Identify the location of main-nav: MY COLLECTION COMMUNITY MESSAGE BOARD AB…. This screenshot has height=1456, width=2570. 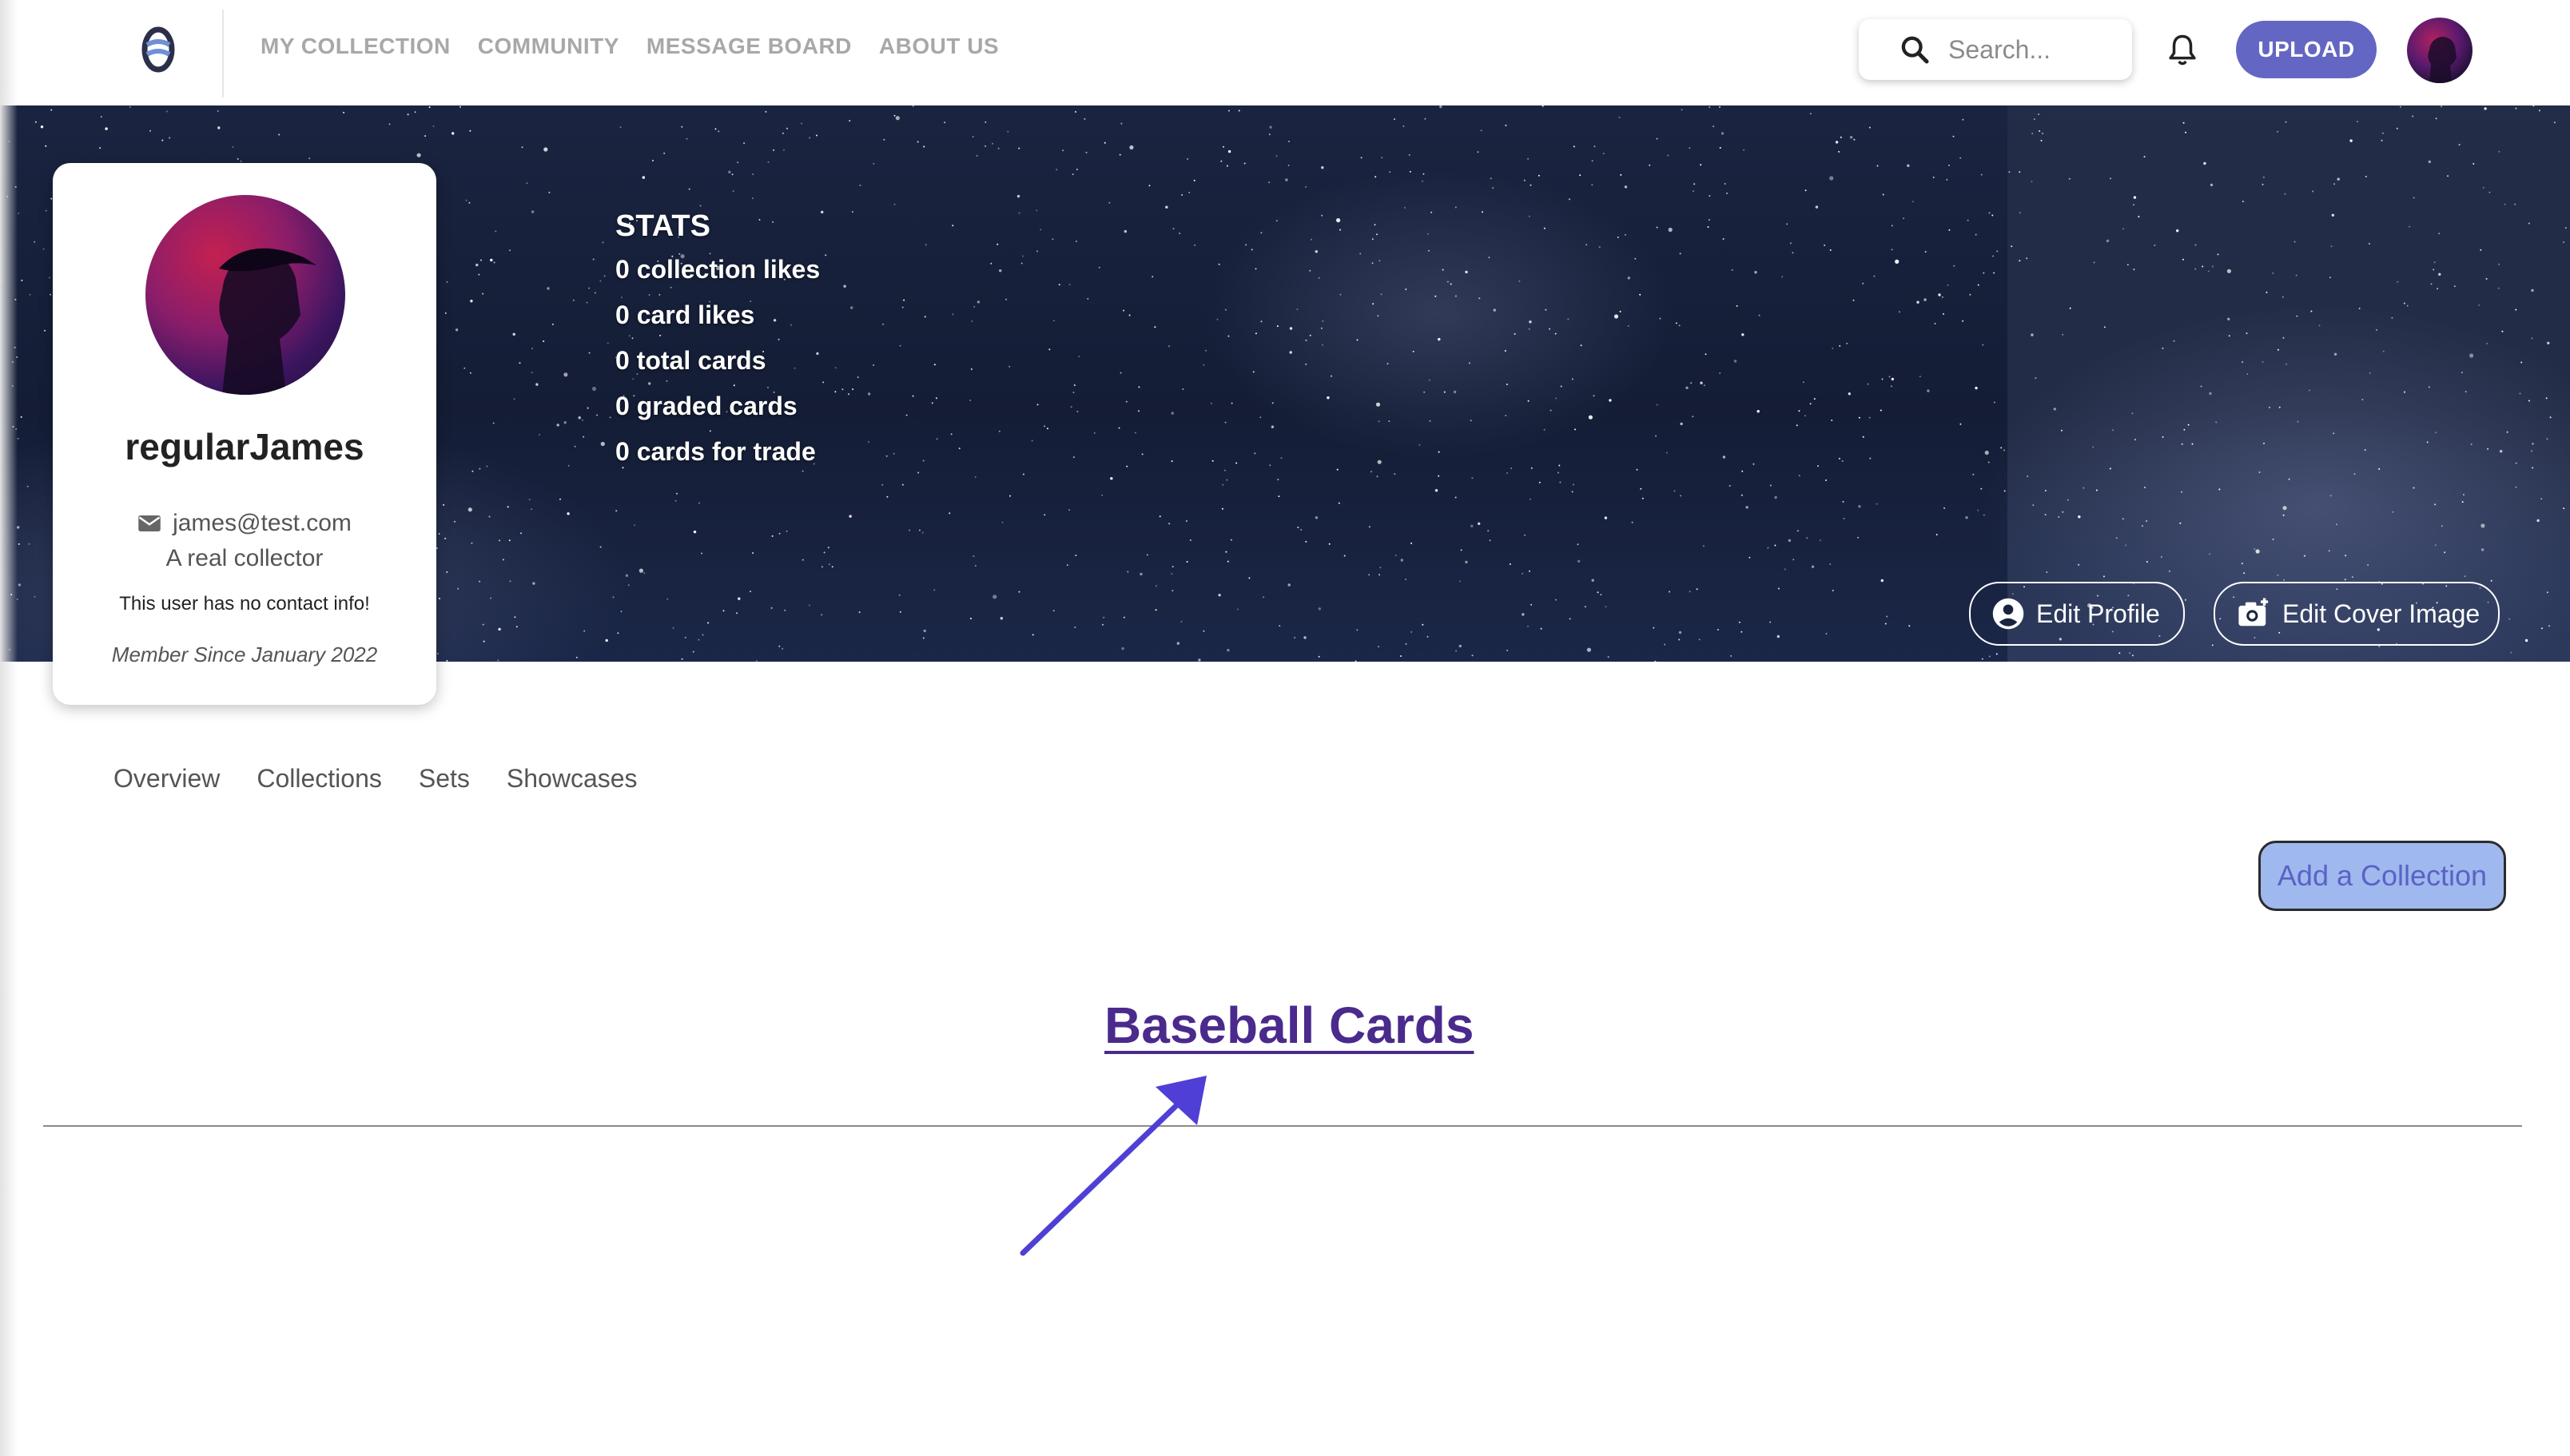
(630, 46).